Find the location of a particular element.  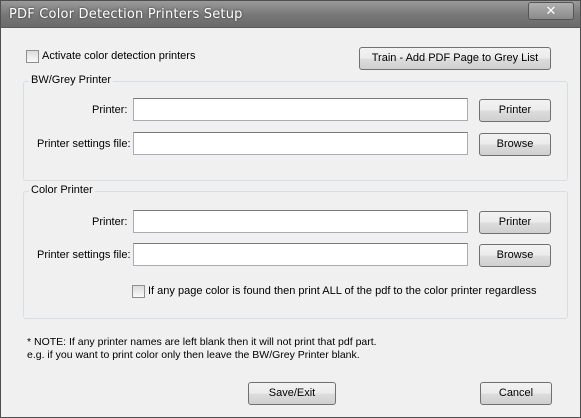

cancel-button: Cancel is located at coordinates (516, 393).